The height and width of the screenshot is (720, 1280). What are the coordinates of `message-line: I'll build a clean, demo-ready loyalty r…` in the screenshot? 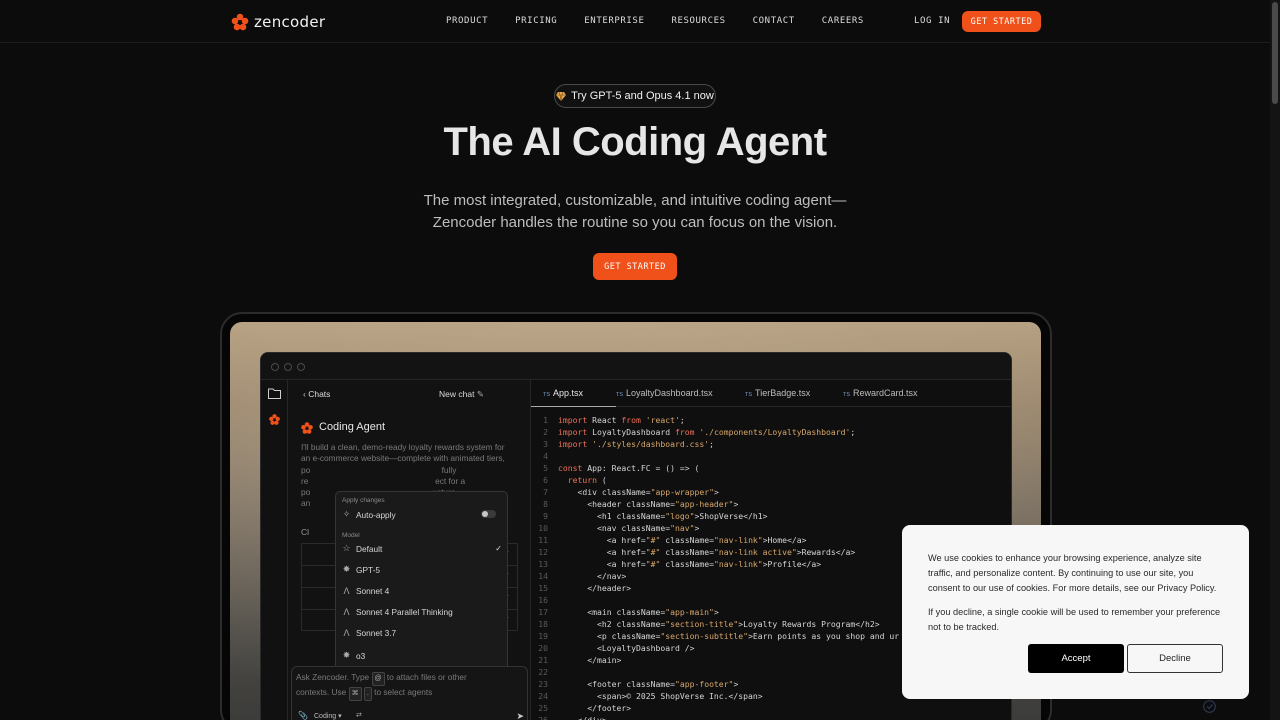 It's located at (403, 447).